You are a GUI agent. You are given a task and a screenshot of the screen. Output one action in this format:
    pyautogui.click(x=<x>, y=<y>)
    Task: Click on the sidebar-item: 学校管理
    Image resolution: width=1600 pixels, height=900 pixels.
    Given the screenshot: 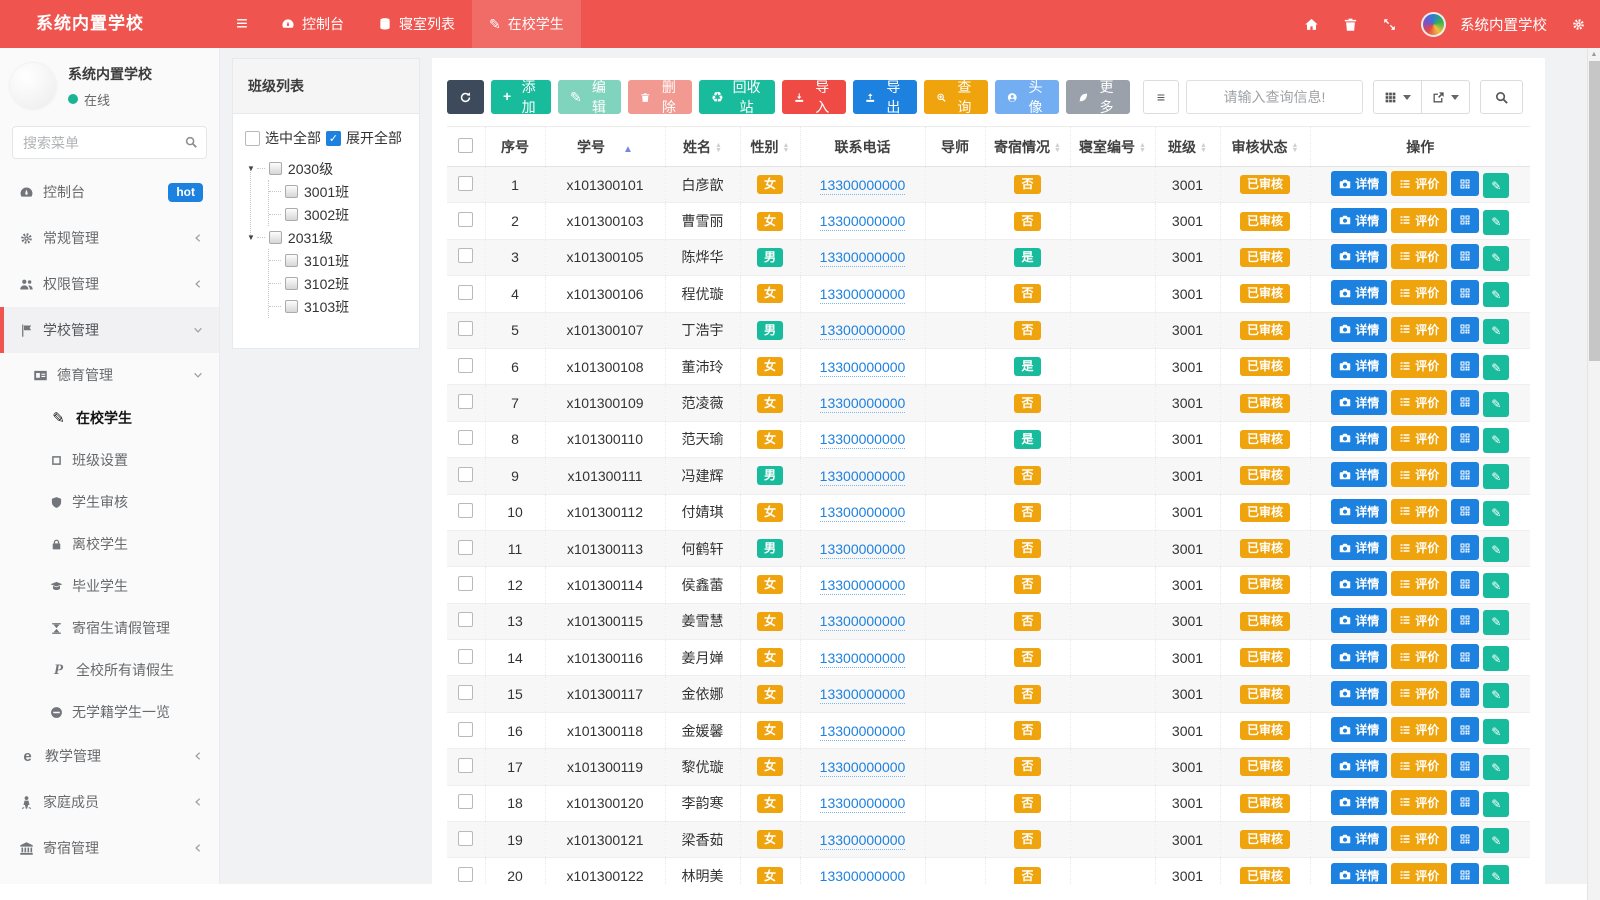 What is the action you would take?
    pyautogui.click(x=109, y=330)
    